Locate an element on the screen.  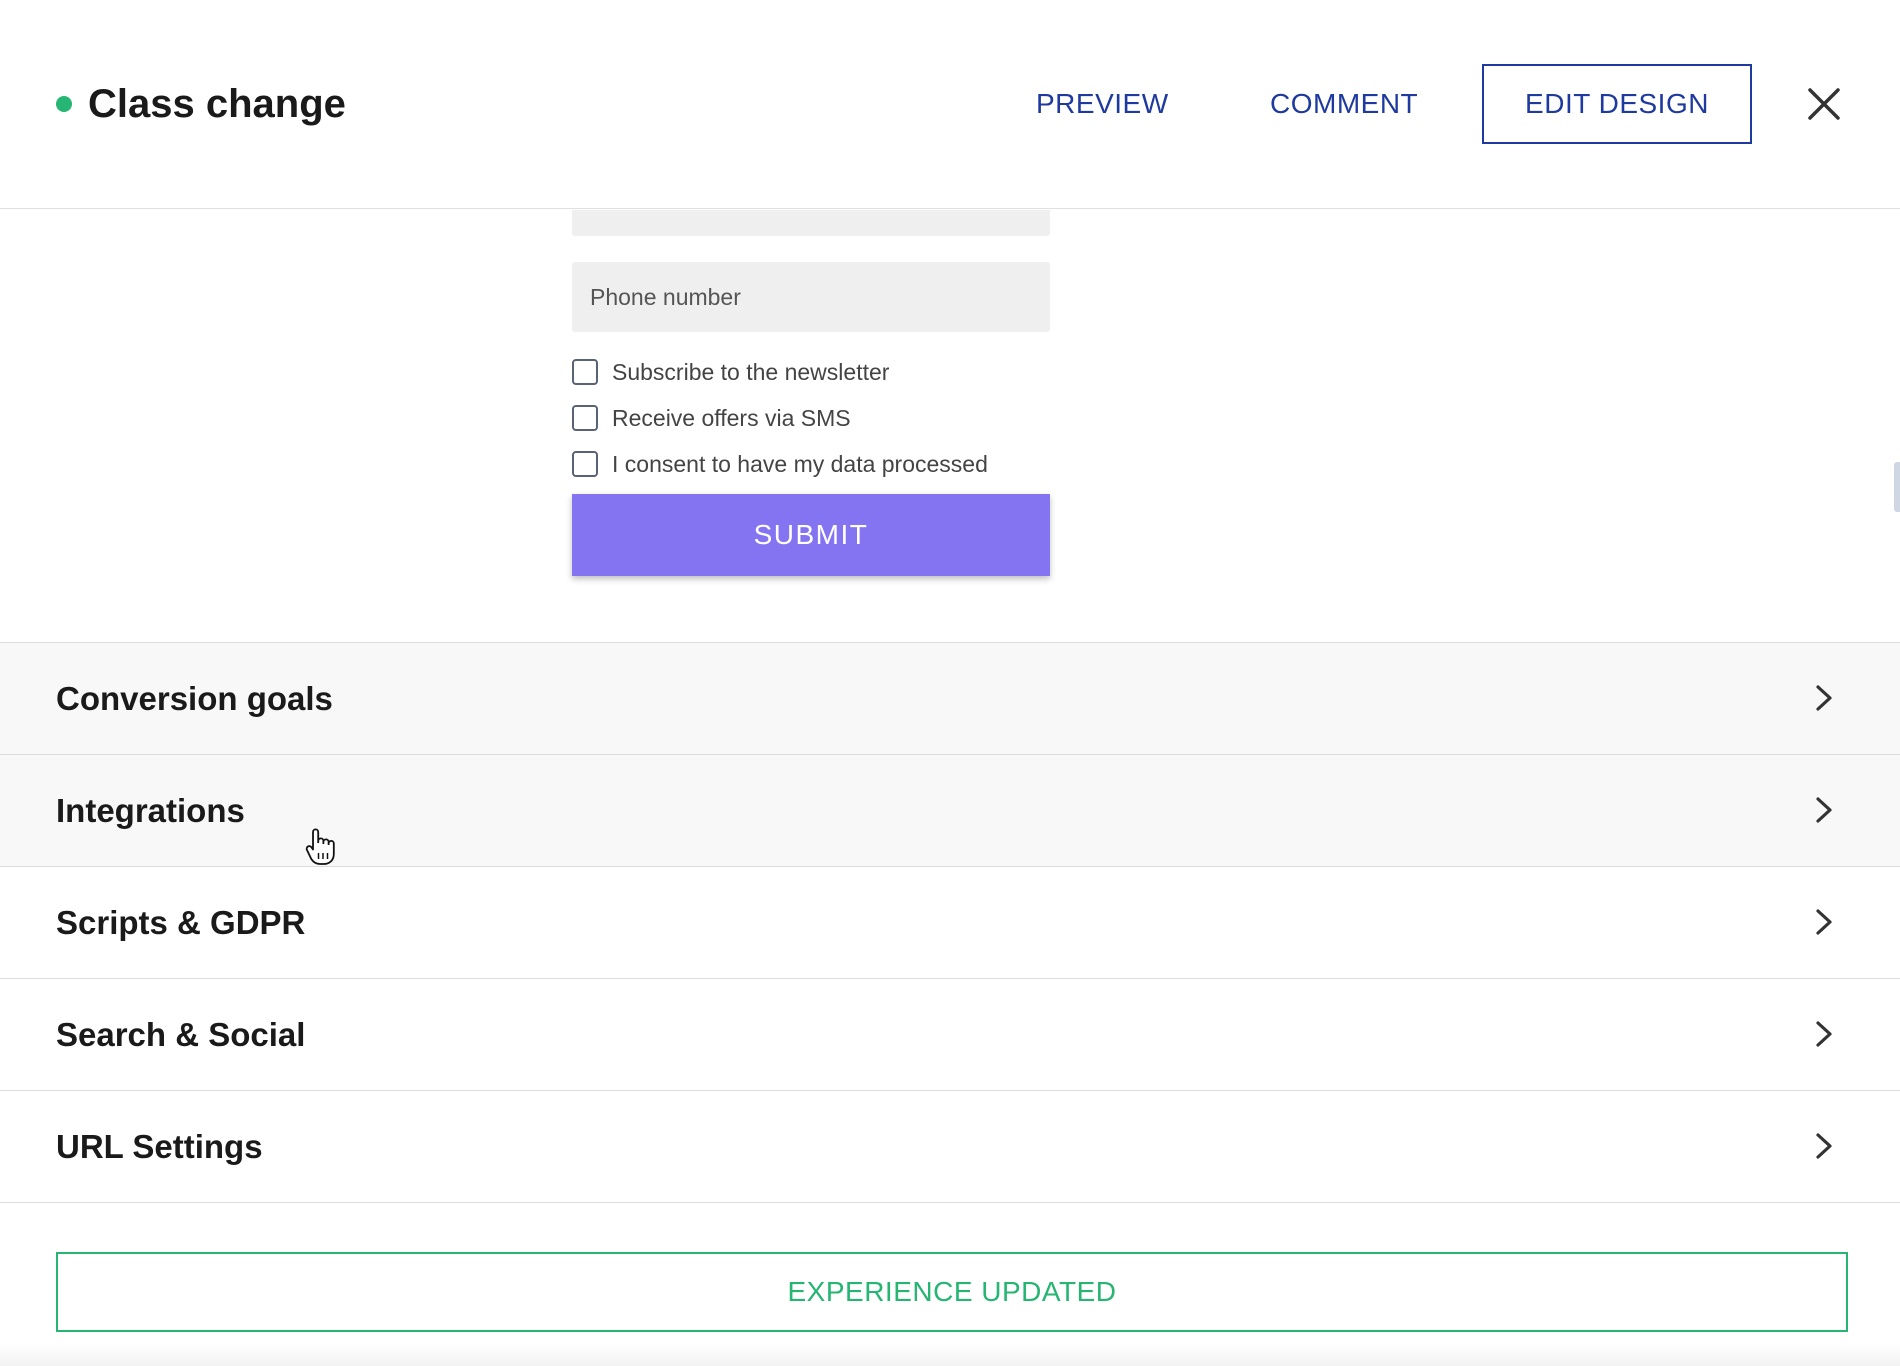
phone-number-field is located at coordinates (811, 297).